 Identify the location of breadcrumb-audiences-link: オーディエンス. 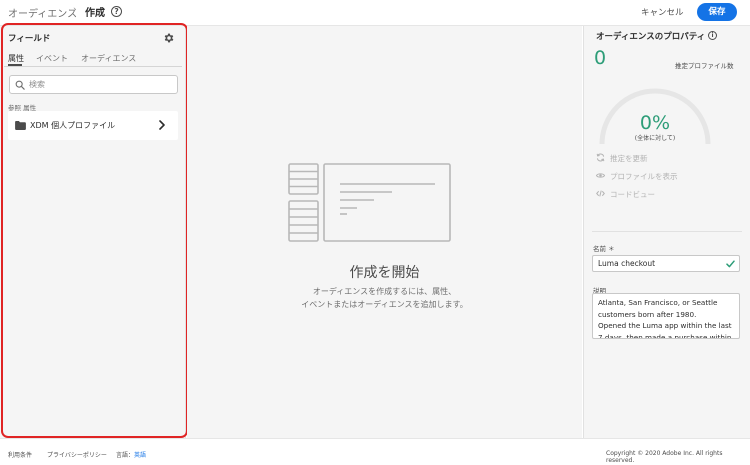
(42, 12).